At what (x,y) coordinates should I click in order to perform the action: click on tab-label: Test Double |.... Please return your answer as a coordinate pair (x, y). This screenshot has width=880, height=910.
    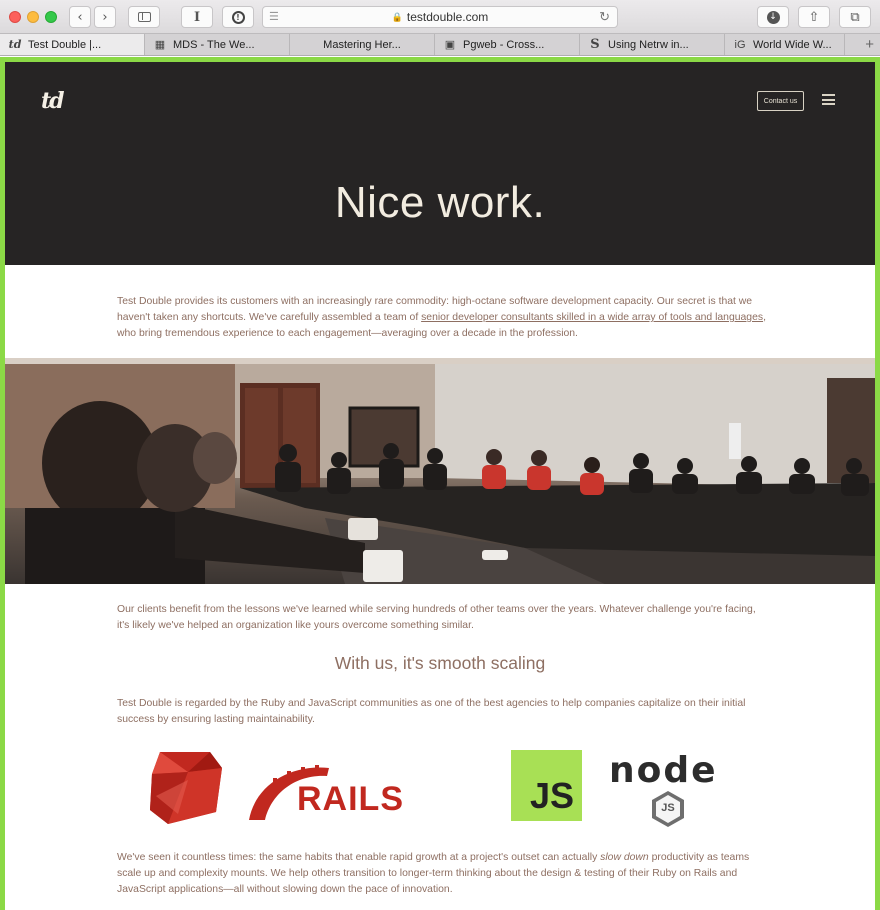
    Looking at the image, I should click on (65, 44).